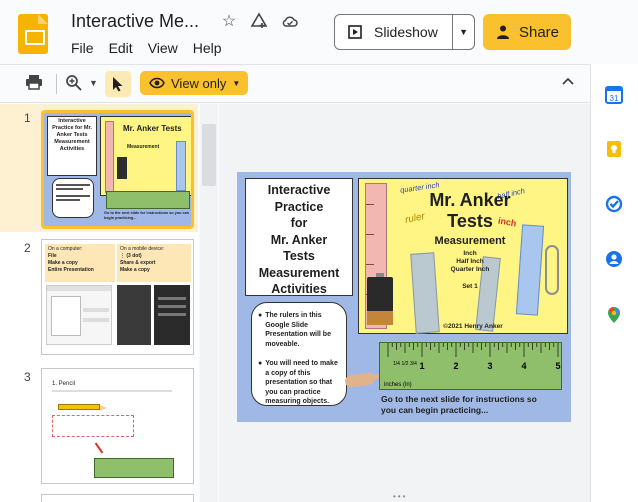  Describe the element at coordinates (398, 385) in the screenshot. I see `ruler-unit-label: inches (in)` at that location.